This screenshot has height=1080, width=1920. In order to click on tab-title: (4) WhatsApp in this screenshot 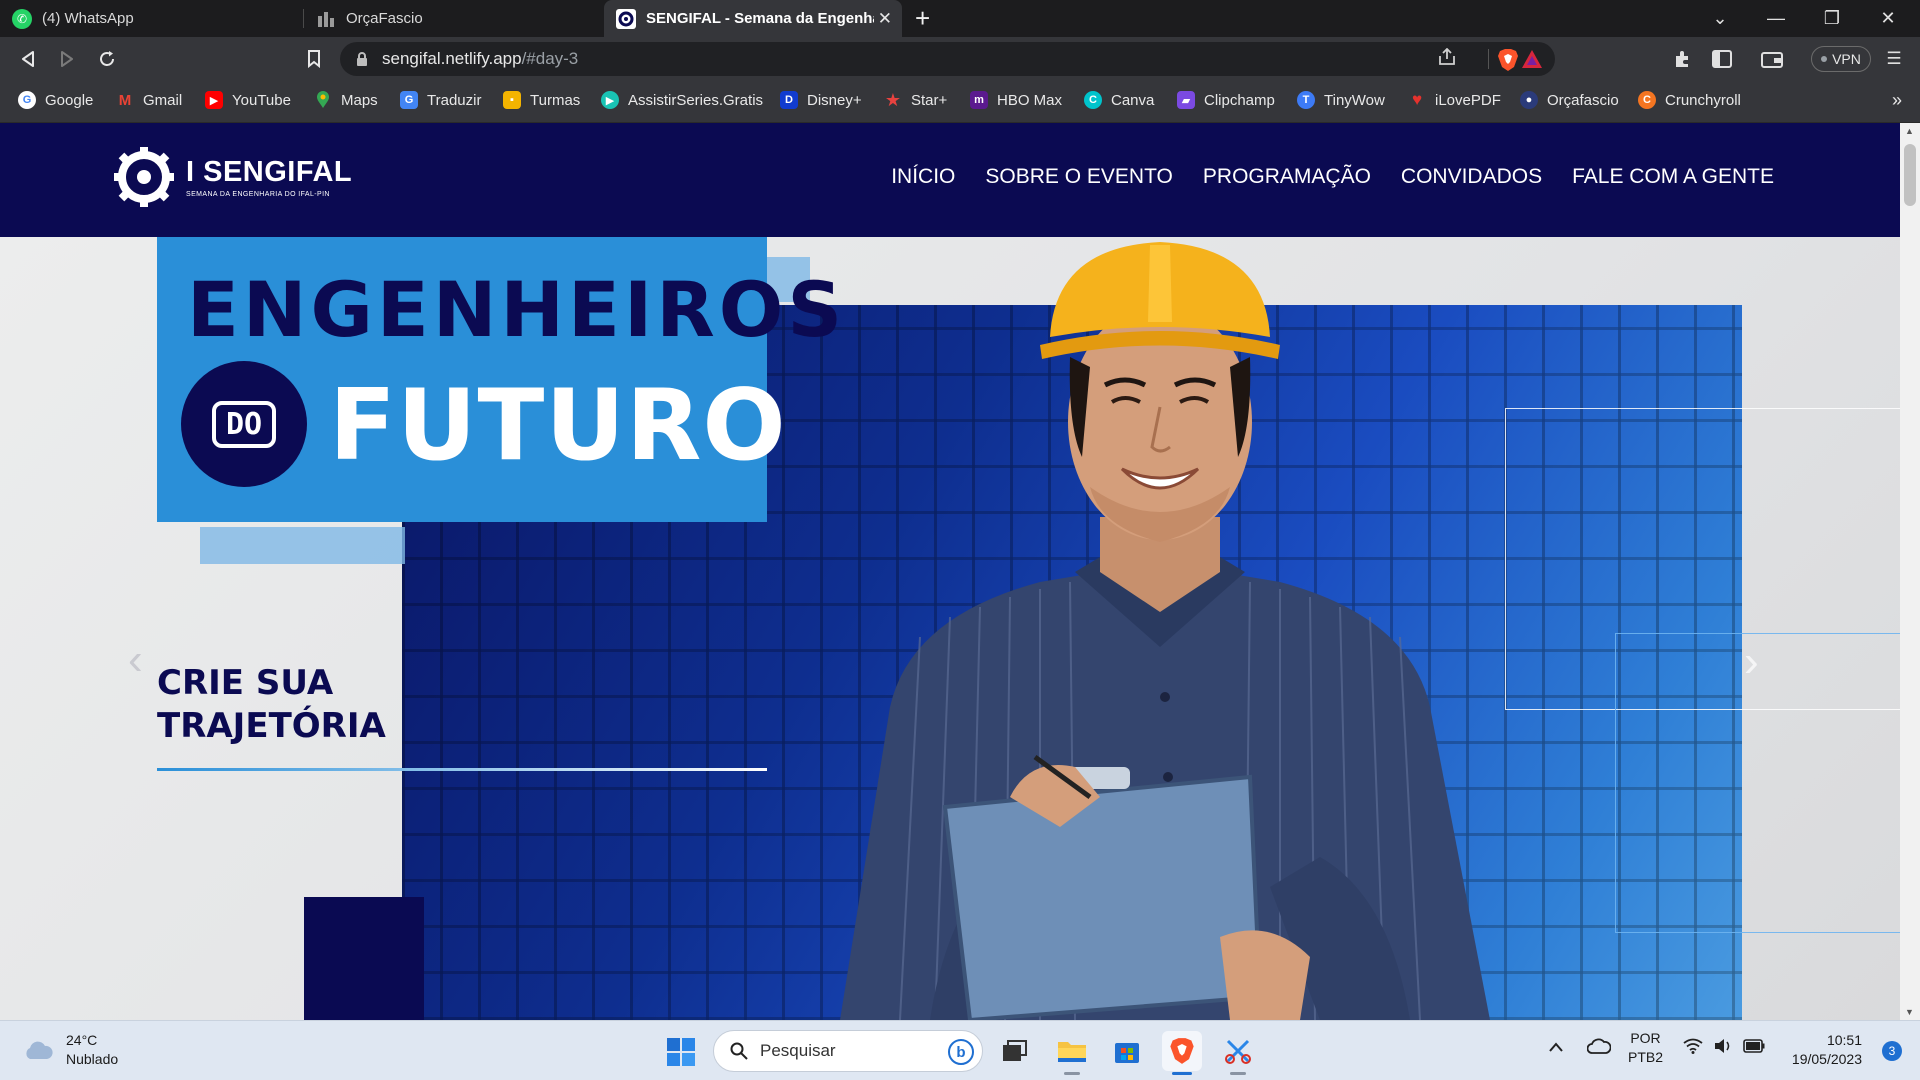, I will do `click(88, 18)`.